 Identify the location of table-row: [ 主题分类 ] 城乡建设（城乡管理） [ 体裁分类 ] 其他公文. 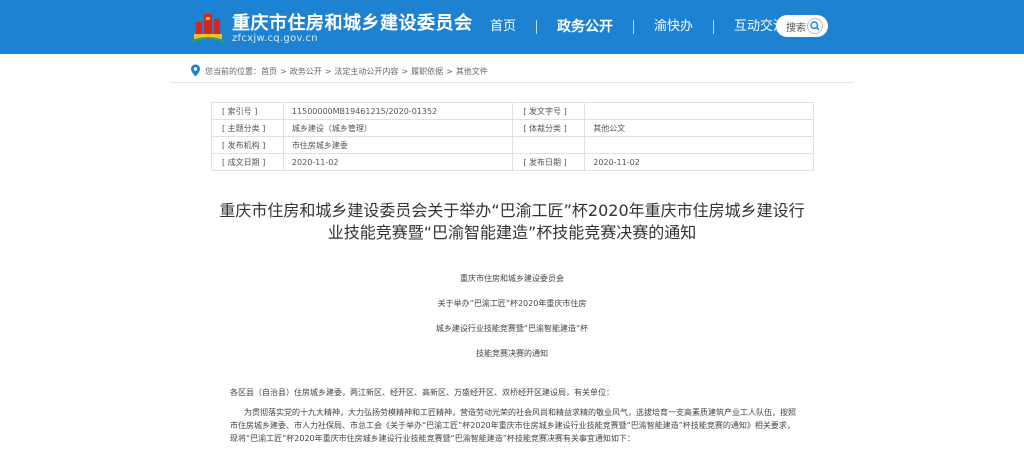
(512, 128).